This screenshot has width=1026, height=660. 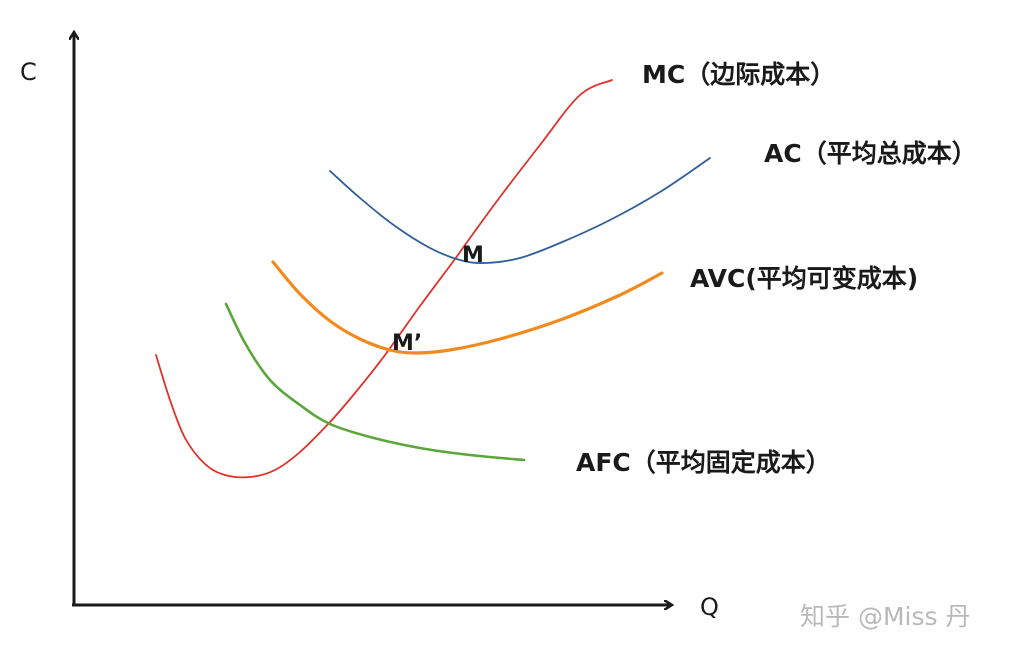 What do you see at coordinates (804, 278) in the screenshot?
I see `series-label-avc: AVC(平均可变成本)` at bounding box center [804, 278].